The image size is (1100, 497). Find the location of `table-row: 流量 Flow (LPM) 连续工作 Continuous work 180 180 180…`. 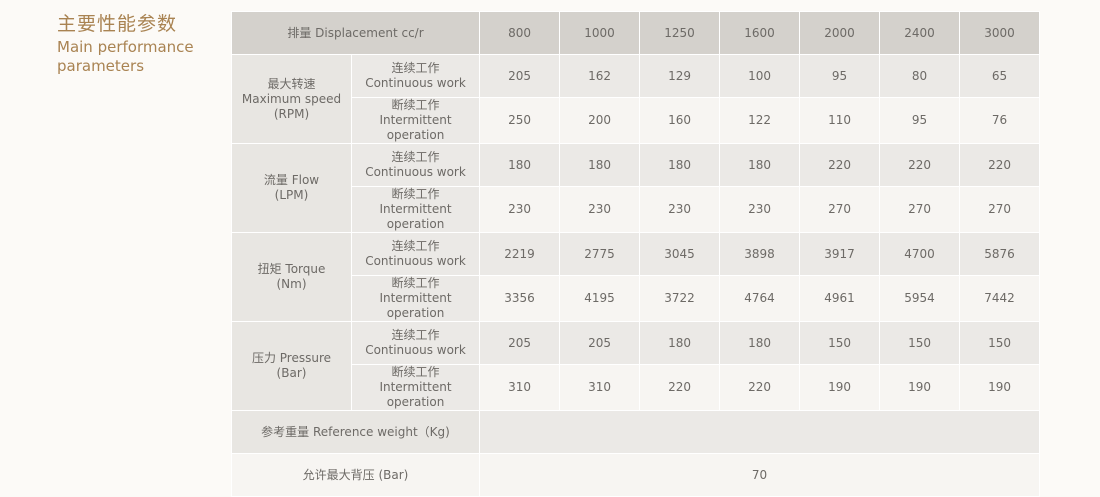

table-row: 流量 Flow (LPM) 连续工作 Continuous work 180 180 180… is located at coordinates (636, 188).